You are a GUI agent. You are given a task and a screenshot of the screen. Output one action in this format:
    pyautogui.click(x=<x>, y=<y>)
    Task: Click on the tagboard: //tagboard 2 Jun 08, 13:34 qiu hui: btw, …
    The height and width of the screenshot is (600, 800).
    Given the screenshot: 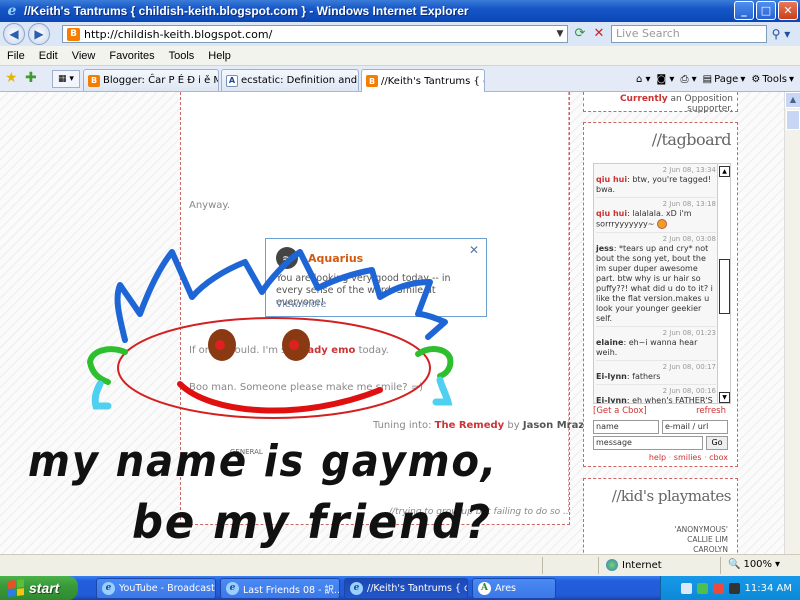 What is the action you would take?
    pyautogui.click(x=660, y=294)
    